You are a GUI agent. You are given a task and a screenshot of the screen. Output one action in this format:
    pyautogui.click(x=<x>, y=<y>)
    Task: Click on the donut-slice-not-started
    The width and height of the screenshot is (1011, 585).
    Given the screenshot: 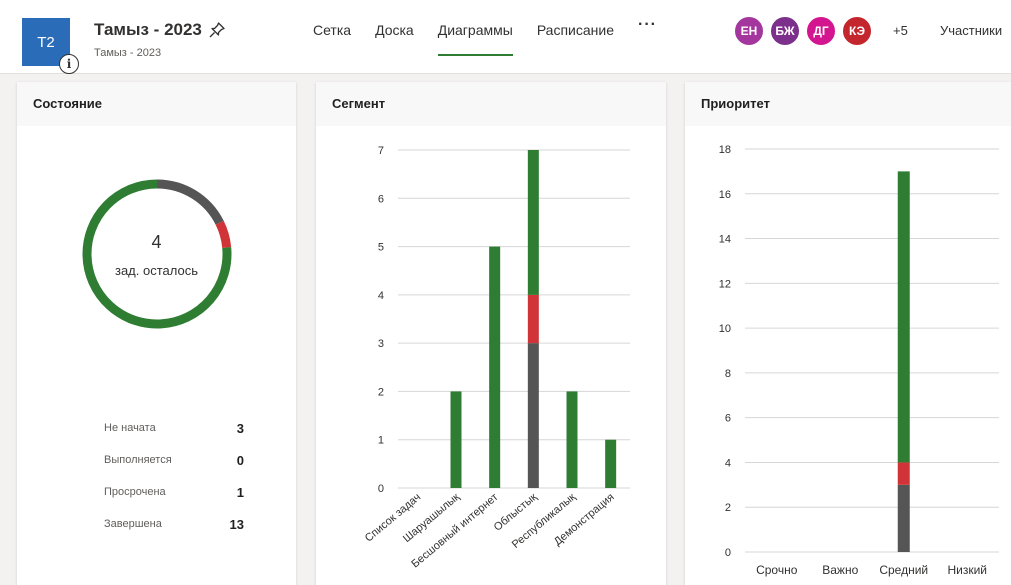 What is the action you would take?
    pyautogui.click(x=190, y=202)
    